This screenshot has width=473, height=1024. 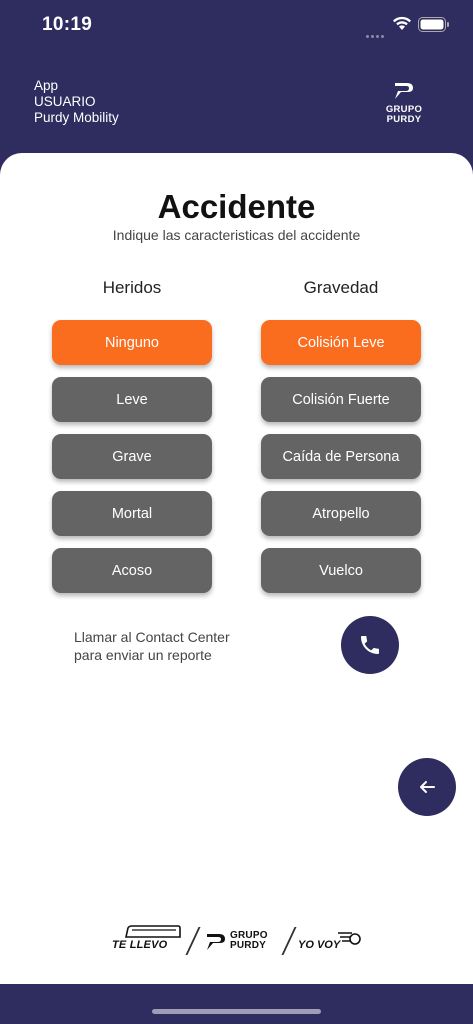 What do you see at coordinates (140, 945) in the screenshot?
I see `logo-te-llevo: TE LLEVO` at bounding box center [140, 945].